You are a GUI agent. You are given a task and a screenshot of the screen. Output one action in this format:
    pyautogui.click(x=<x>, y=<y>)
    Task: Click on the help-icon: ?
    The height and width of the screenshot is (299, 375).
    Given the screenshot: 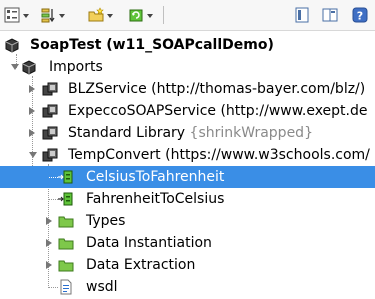 What is the action you would take?
    pyautogui.click(x=360, y=15)
    